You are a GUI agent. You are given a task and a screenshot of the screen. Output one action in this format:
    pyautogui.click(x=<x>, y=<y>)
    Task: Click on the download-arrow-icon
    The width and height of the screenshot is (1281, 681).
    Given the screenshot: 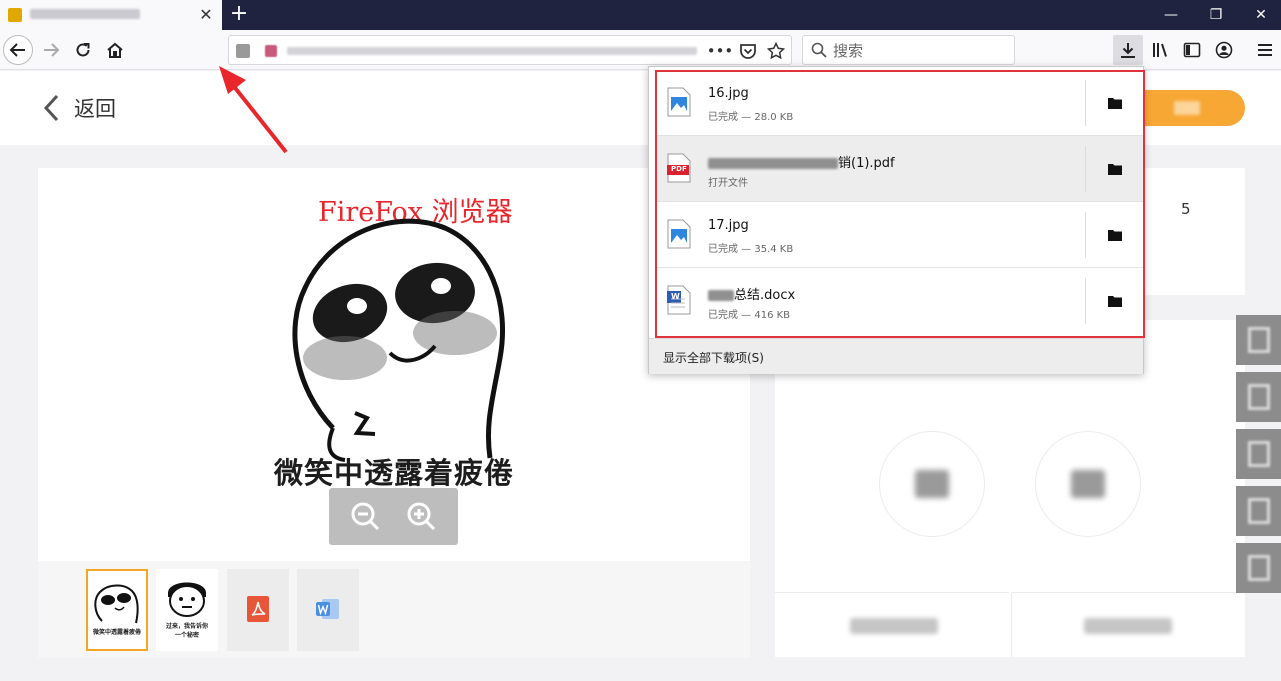 What is the action you would take?
    pyautogui.click(x=1128, y=50)
    